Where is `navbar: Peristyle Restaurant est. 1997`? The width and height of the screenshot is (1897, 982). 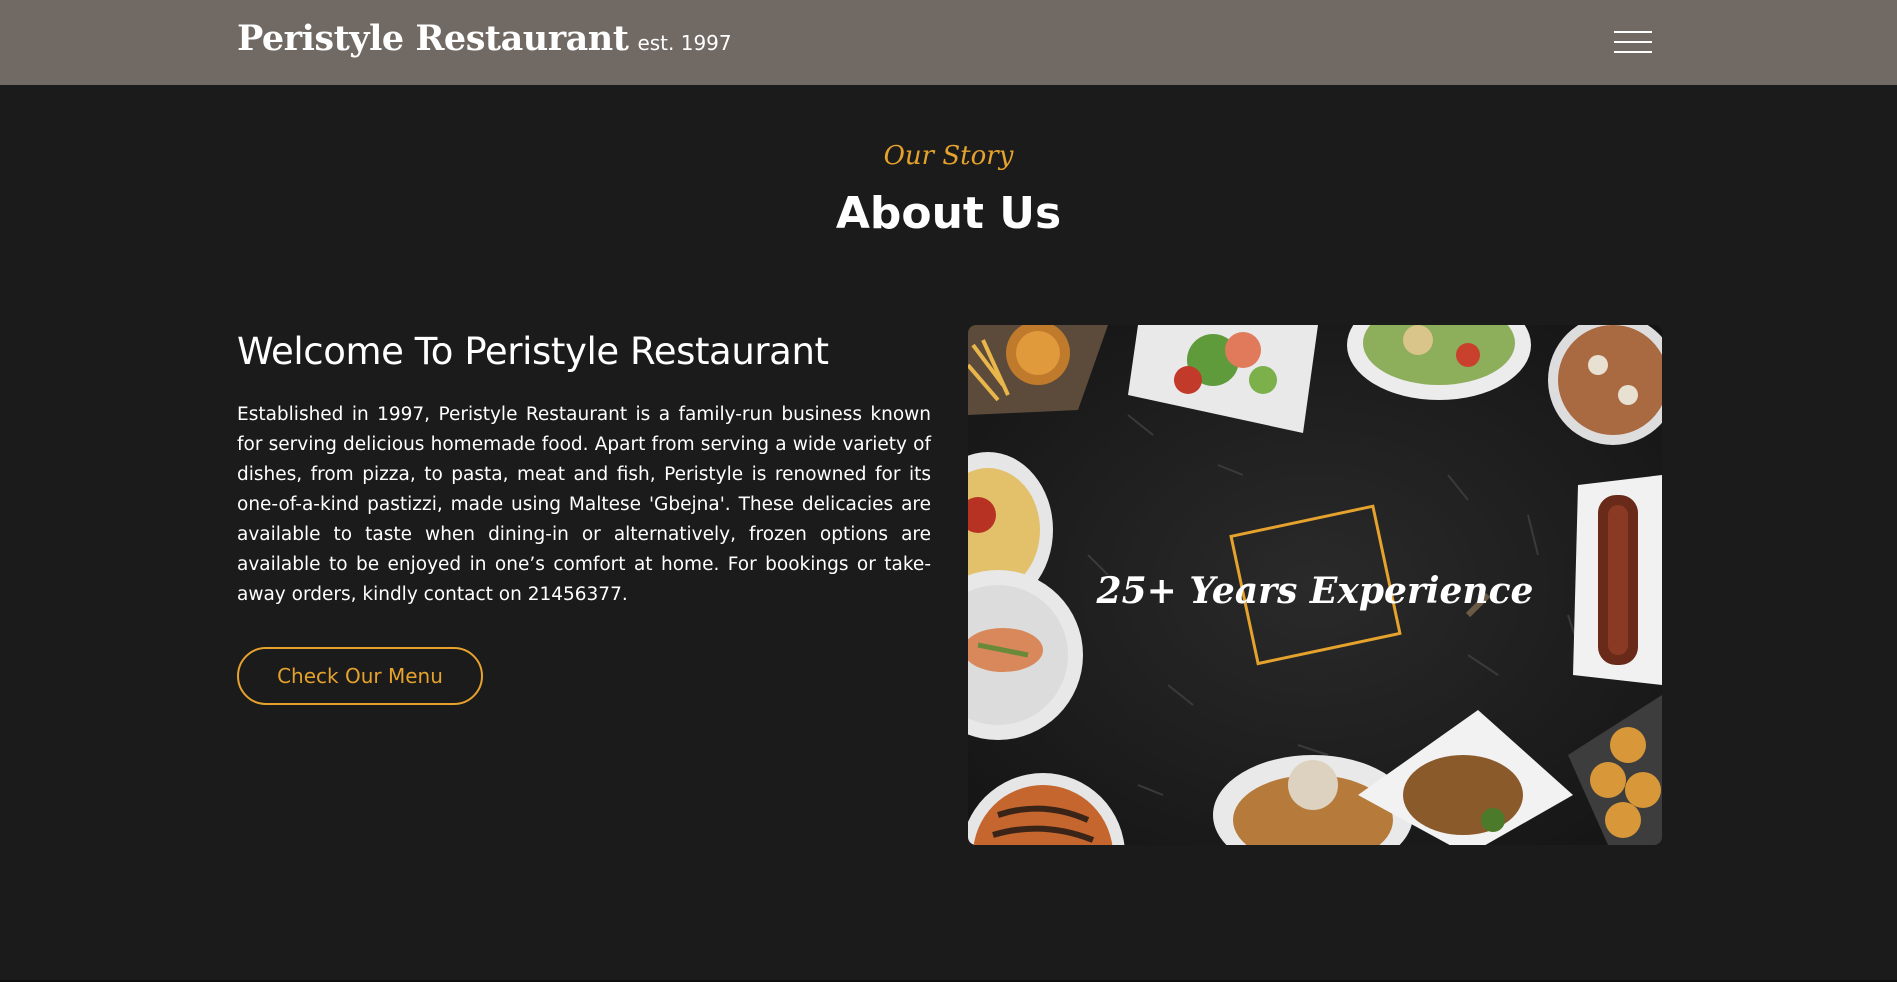 navbar: Peristyle Restaurant est. 1997 is located at coordinates (948, 42).